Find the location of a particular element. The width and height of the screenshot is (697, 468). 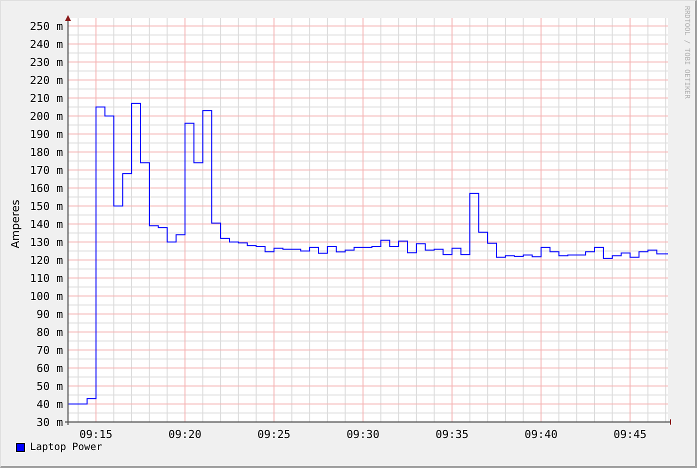

legend-label: Laptop Power is located at coordinates (66, 447).